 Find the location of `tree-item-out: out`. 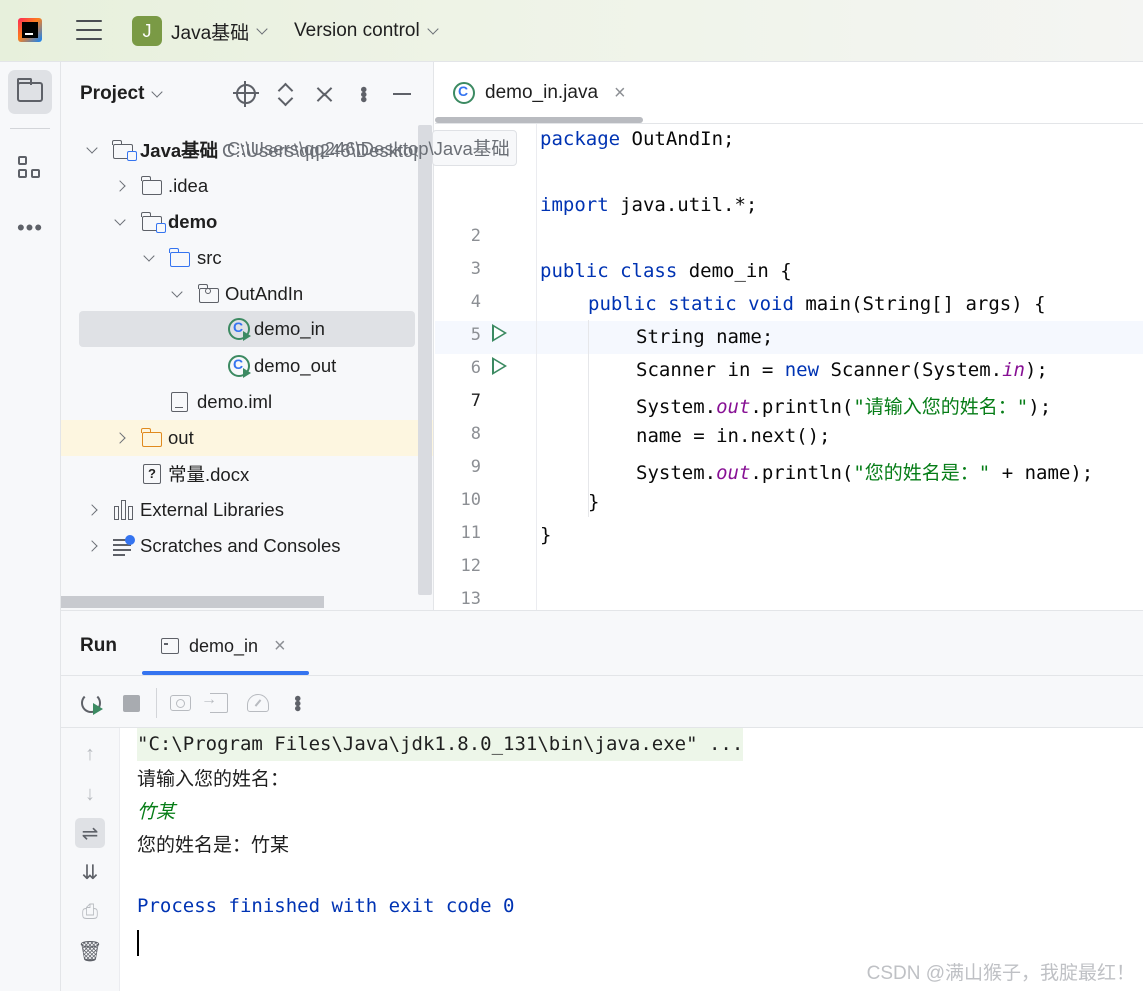

tree-item-out: out is located at coordinates (247, 438).